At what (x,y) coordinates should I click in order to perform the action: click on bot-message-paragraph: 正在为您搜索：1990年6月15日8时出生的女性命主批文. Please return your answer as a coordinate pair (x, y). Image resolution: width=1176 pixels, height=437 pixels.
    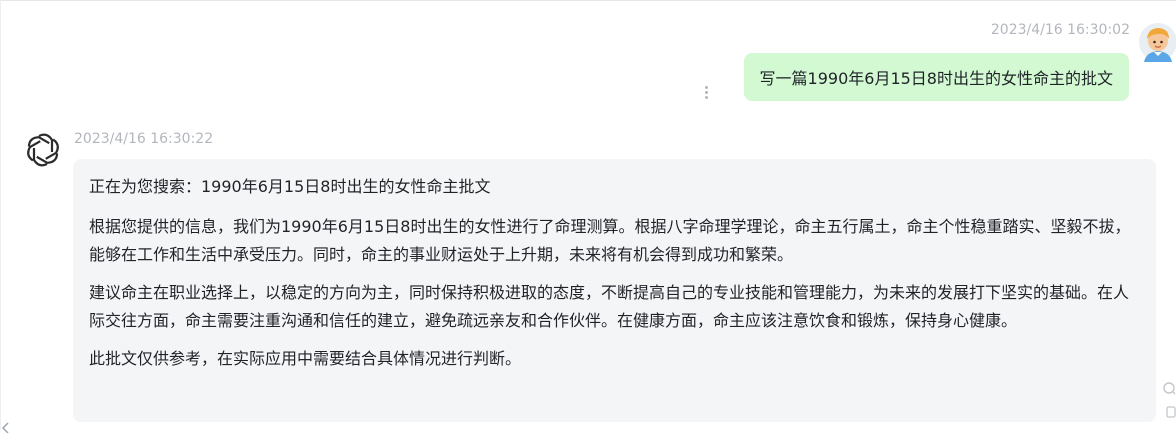
    Looking at the image, I should click on (290, 186).